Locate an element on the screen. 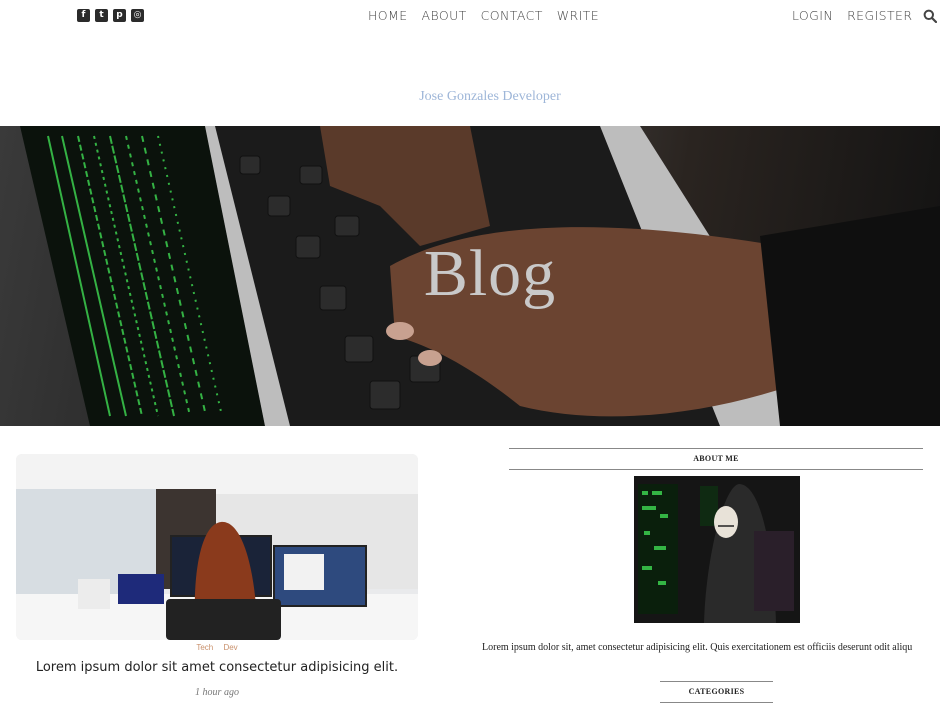 The image size is (940, 711). tag-dev: Dev is located at coordinates (230, 647).